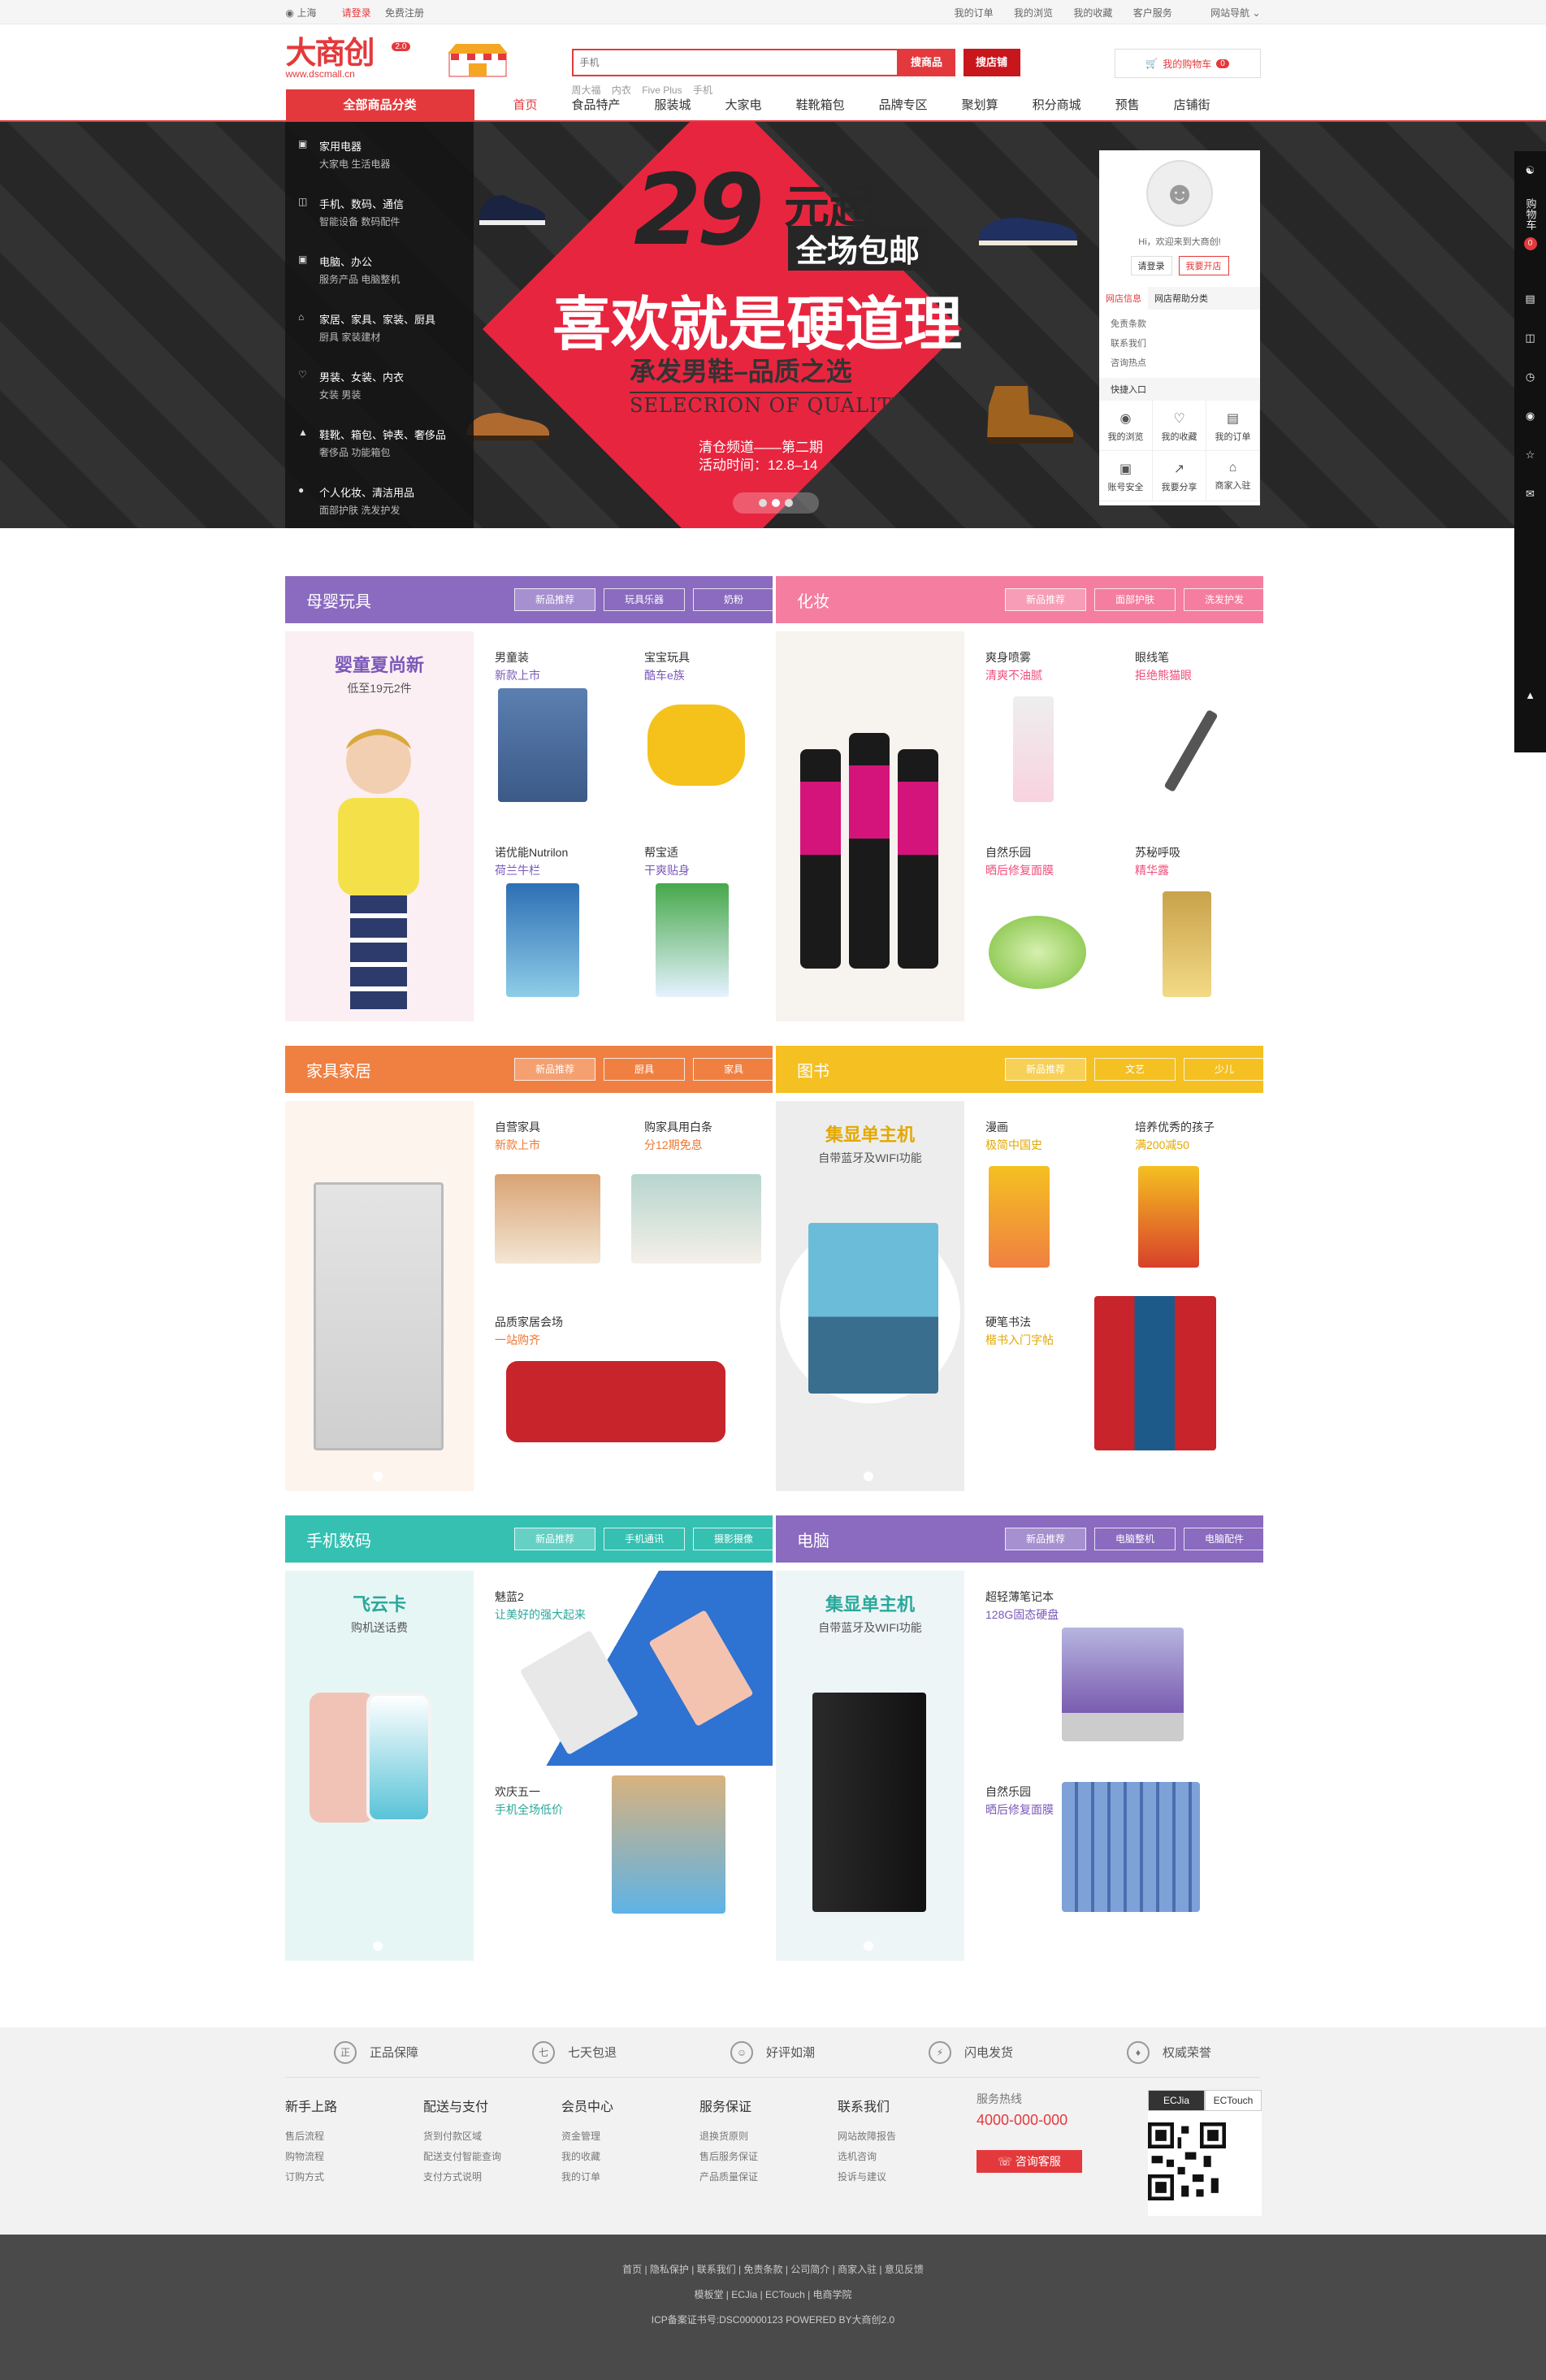  What do you see at coordinates (644, 600) in the screenshot?
I see `floor-tab: 玩具乐器` at bounding box center [644, 600].